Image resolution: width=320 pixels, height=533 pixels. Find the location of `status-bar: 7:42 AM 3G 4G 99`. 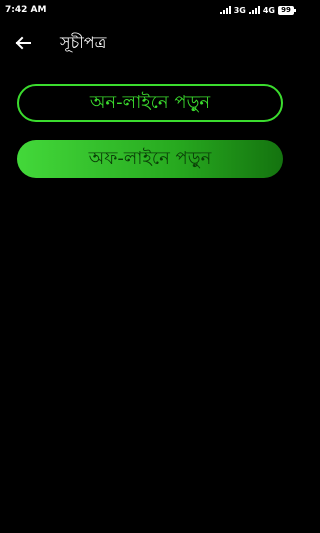

status-bar: 7:42 AM 3G 4G 99 is located at coordinates (150, 10).